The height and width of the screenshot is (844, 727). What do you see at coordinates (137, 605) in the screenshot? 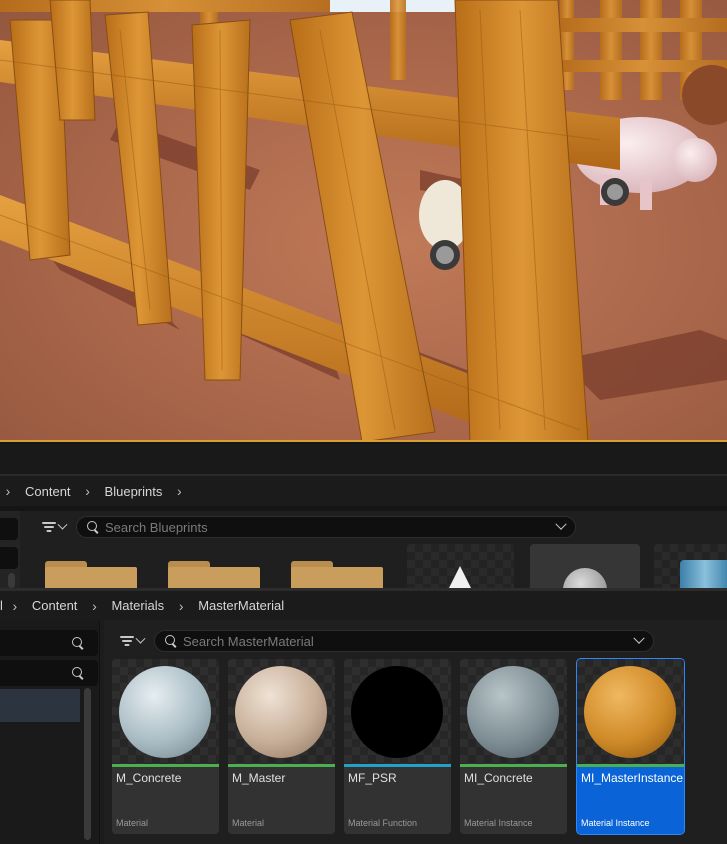
I see `breadcrumb-item: Materials` at bounding box center [137, 605].